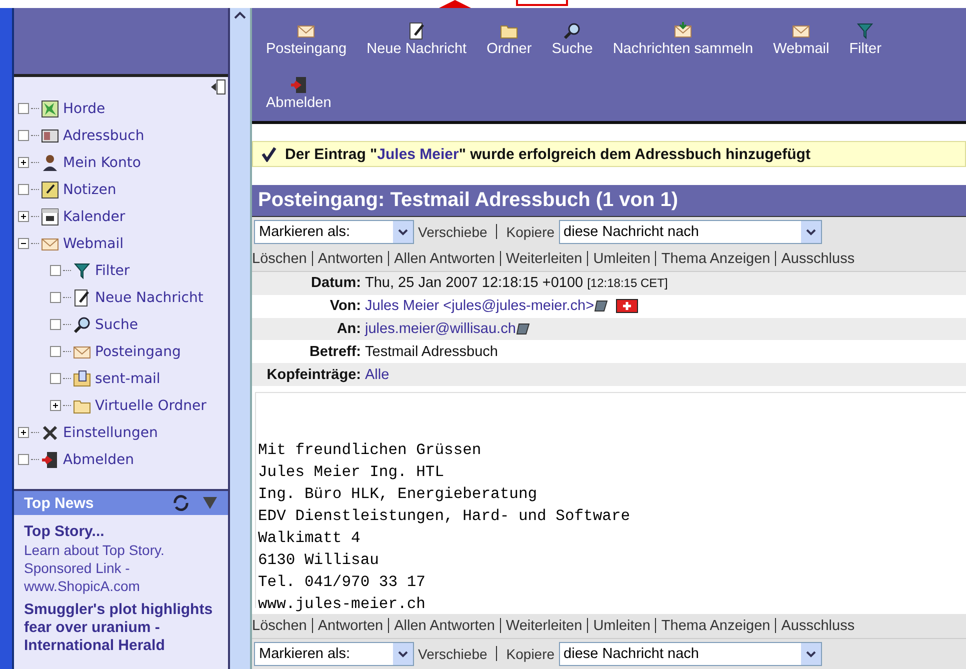 The image size is (966, 669). Describe the element at coordinates (683, 31) in the screenshot. I see `envelope-download-icon` at that location.